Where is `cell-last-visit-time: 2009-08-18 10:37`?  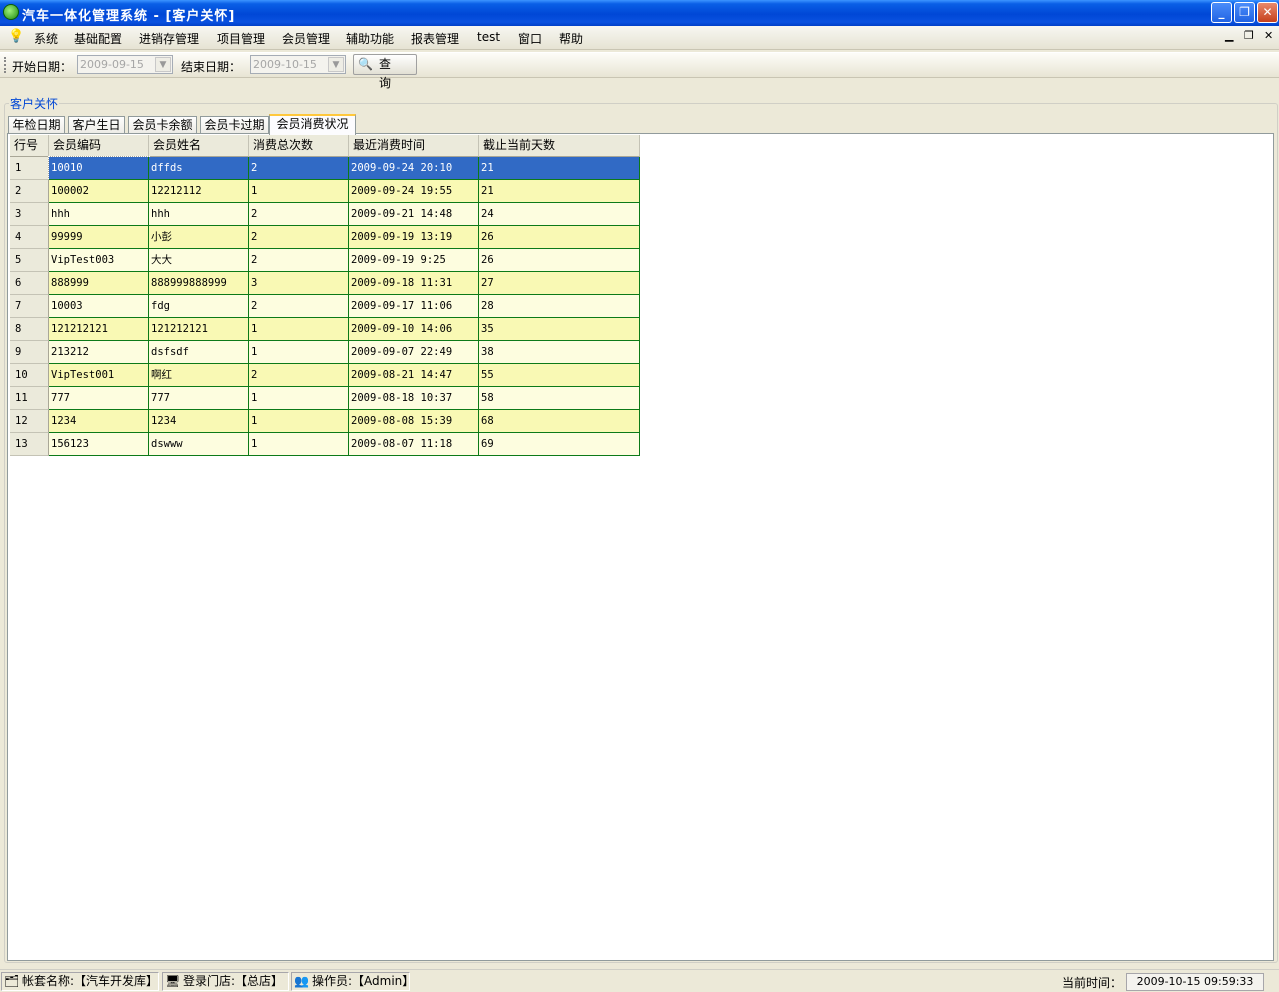
cell-last-visit-time: 2009-08-18 10:37 is located at coordinates (414, 398).